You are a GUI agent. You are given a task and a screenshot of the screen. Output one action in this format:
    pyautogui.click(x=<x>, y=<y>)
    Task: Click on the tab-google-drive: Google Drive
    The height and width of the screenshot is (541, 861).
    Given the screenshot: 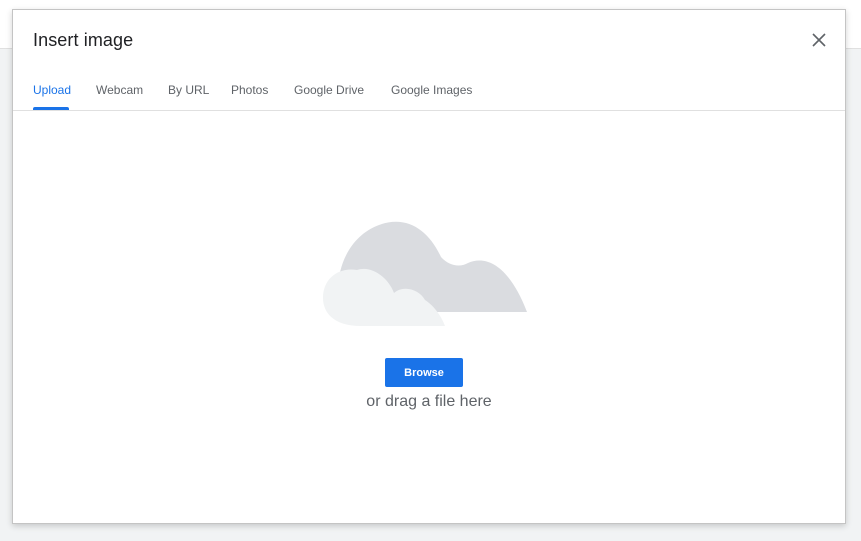 What is the action you would take?
    pyautogui.click(x=329, y=90)
    